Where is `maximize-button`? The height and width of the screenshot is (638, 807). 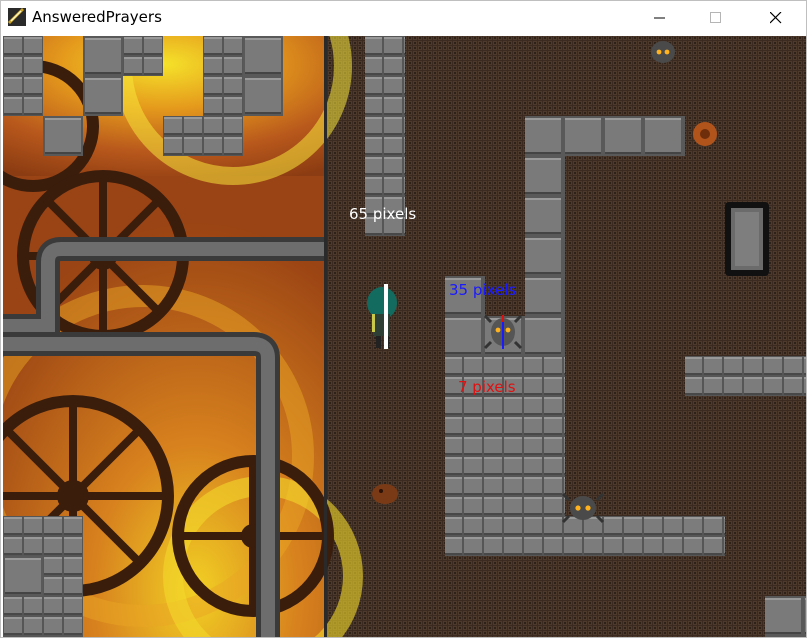 maximize-button is located at coordinates (716, 18).